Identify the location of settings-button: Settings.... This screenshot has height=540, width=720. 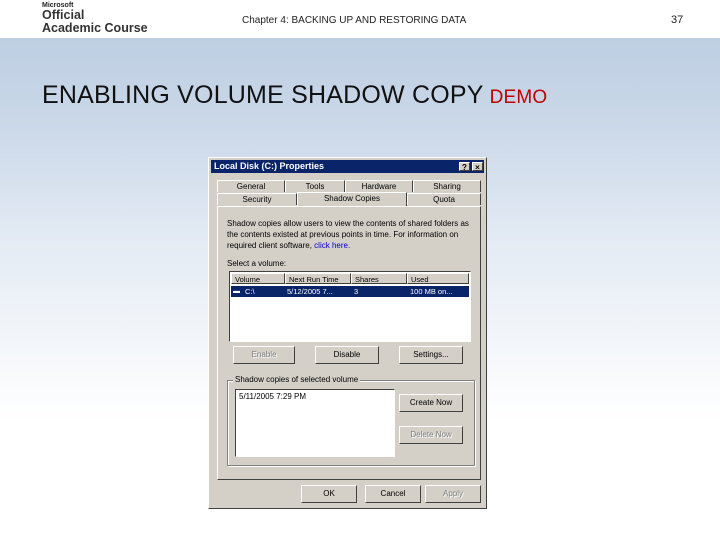
(431, 355).